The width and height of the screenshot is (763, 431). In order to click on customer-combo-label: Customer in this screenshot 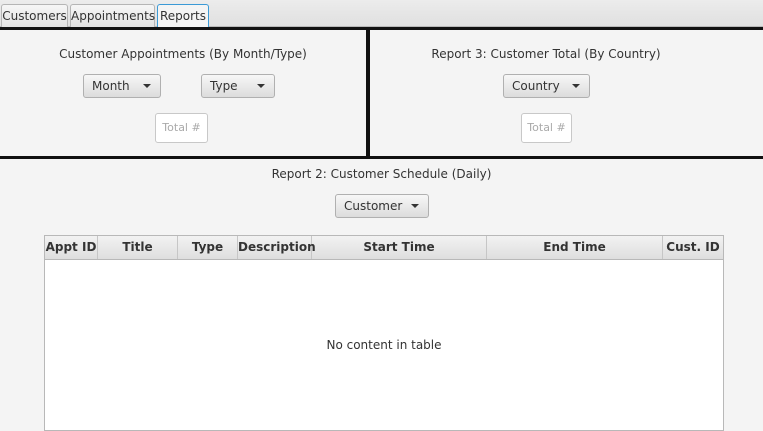, I will do `click(373, 206)`.